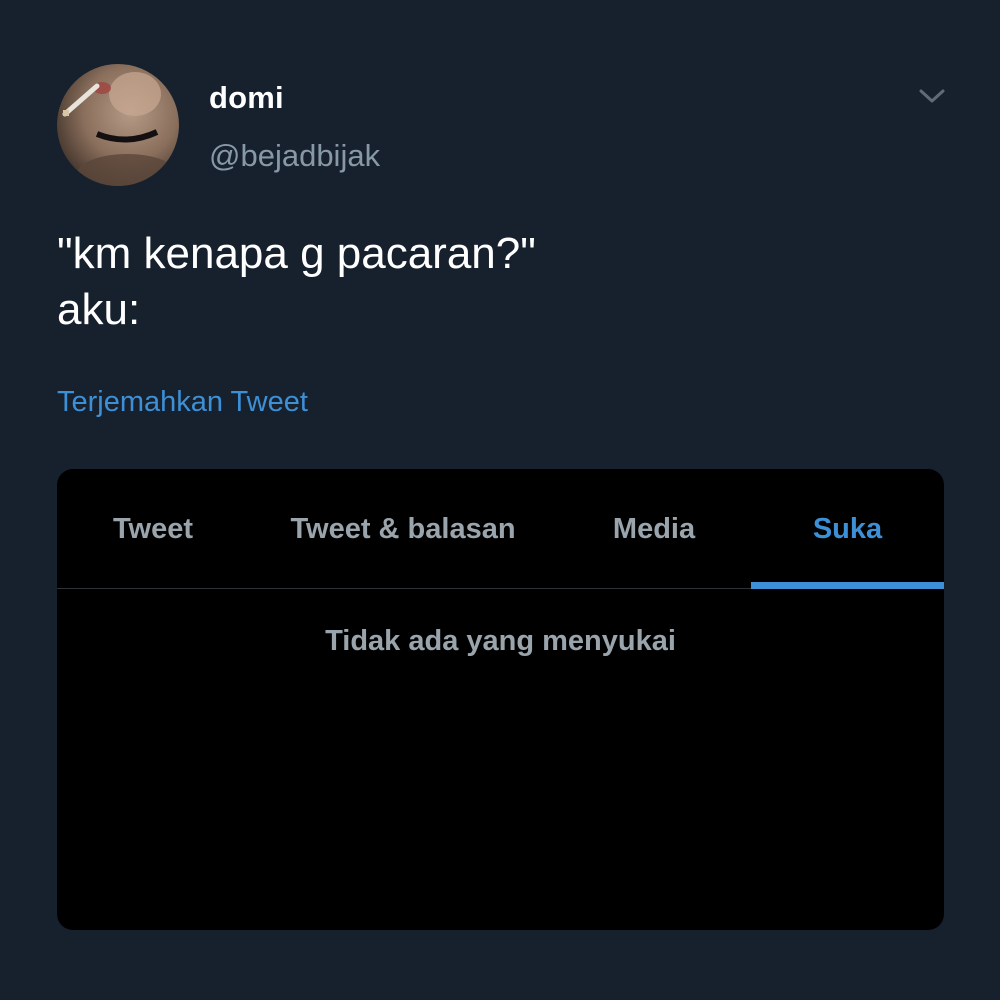  I want to click on empty-state-message: Tidak ada yang menyukai, so click(500, 641).